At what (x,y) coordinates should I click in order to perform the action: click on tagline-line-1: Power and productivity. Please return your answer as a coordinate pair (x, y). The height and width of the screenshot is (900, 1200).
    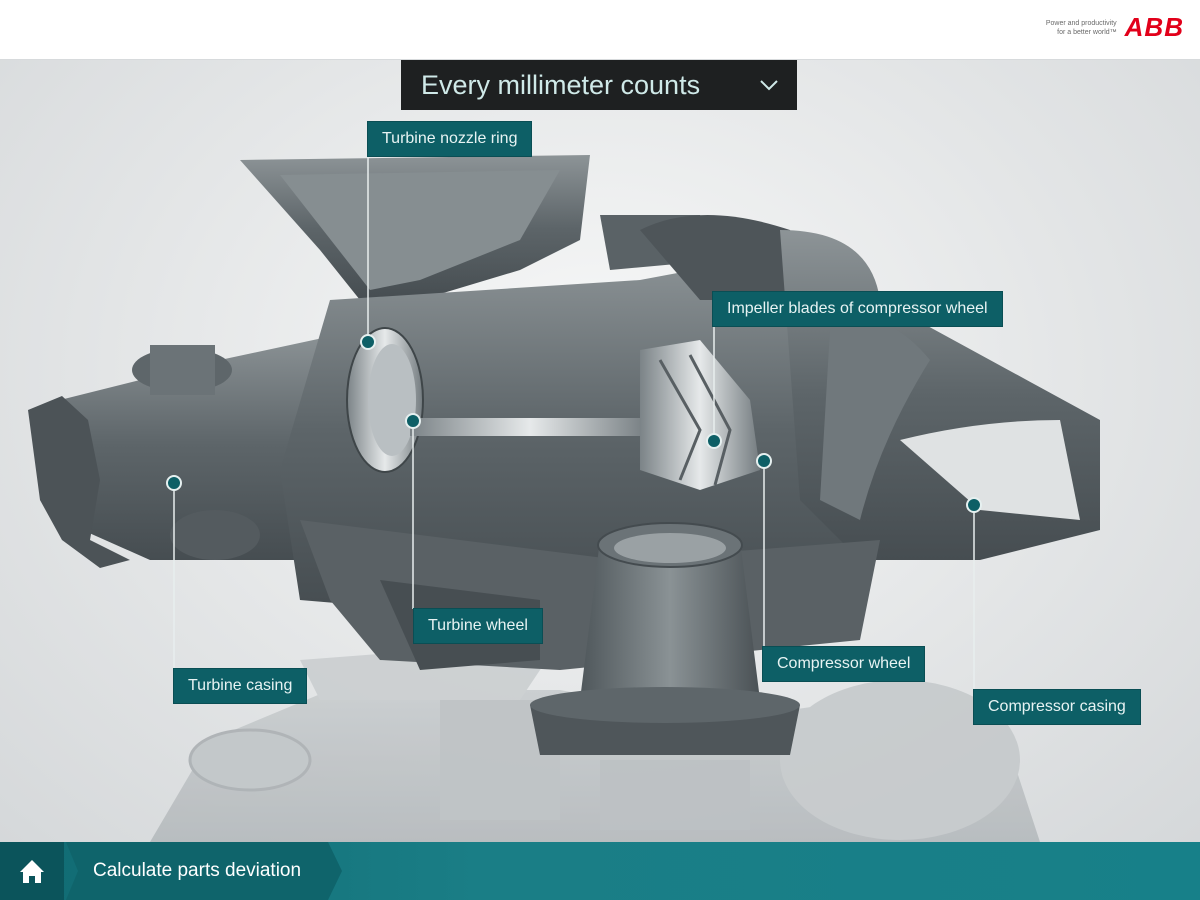
    Looking at the image, I should click on (1081, 23).